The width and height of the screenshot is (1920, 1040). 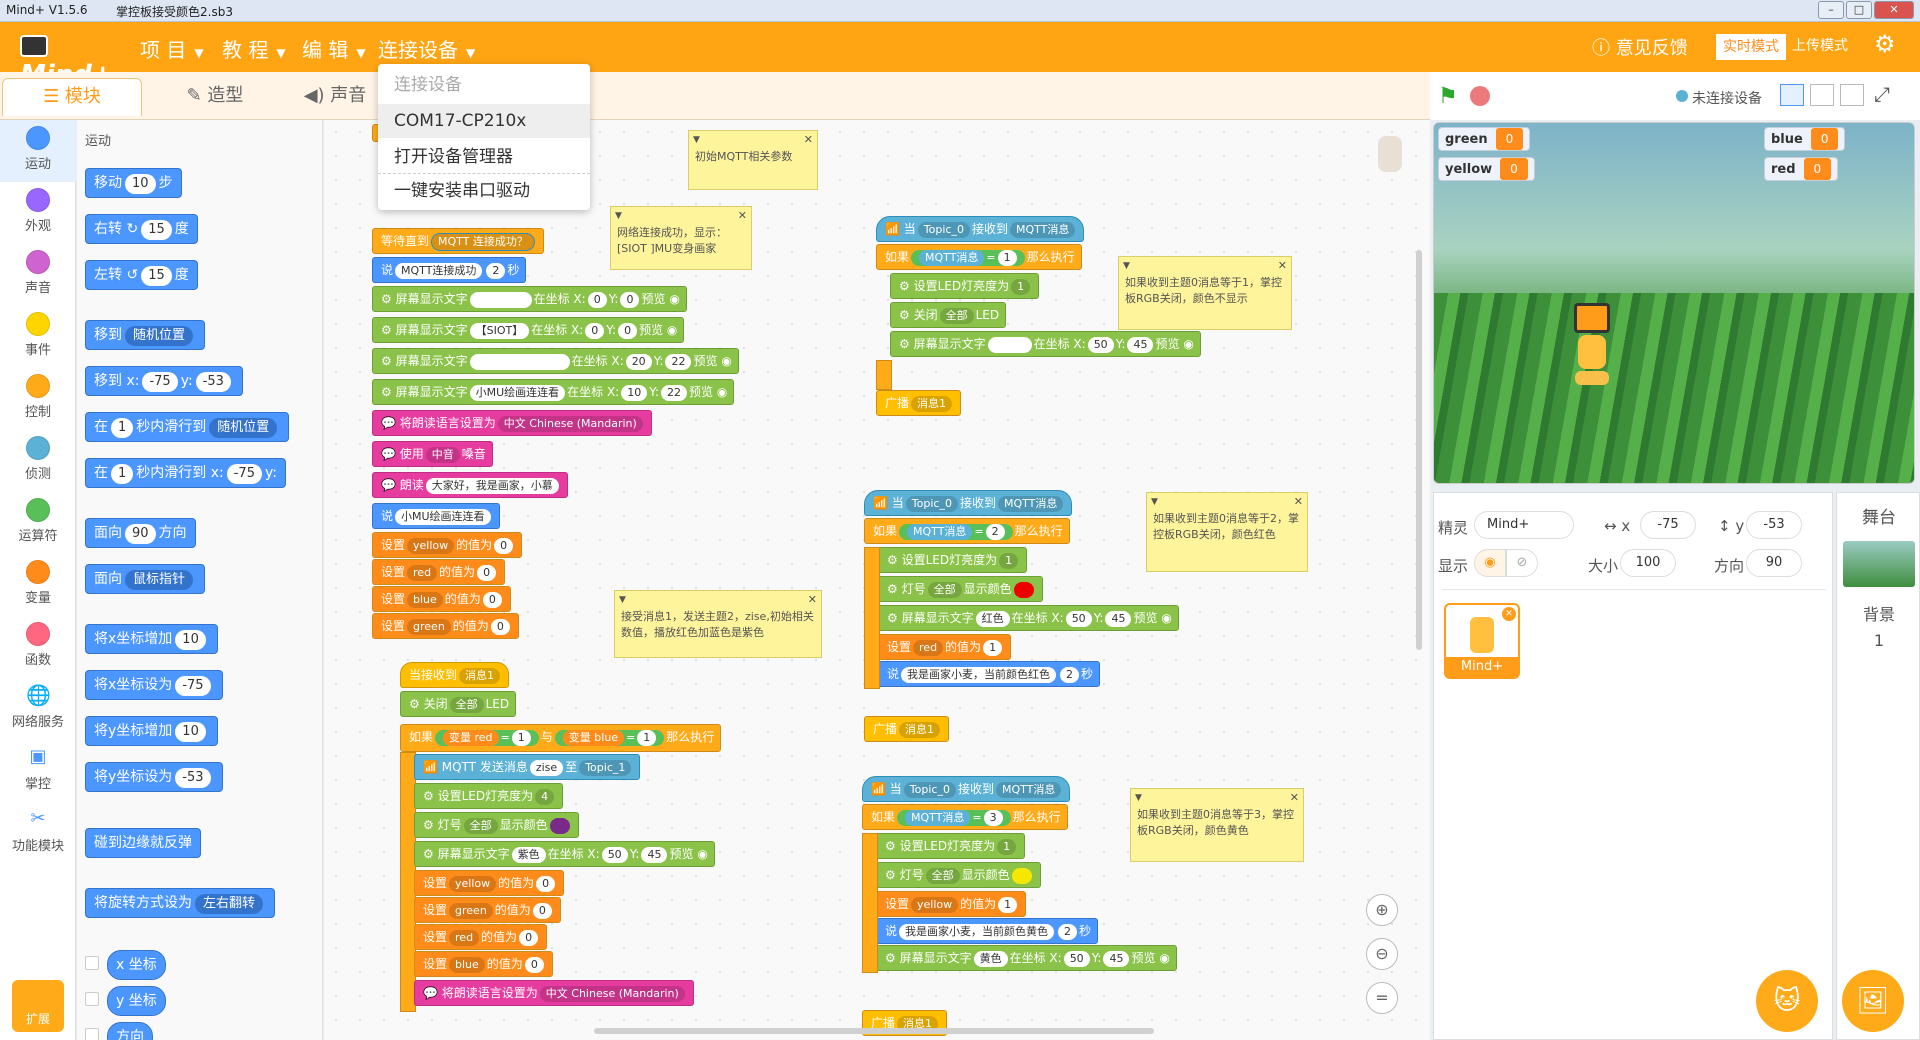 What do you see at coordinates (1885, 44) in the screenshot?
I see `settings-gear-icon: ⚙` at bounding box center [1885, 44].